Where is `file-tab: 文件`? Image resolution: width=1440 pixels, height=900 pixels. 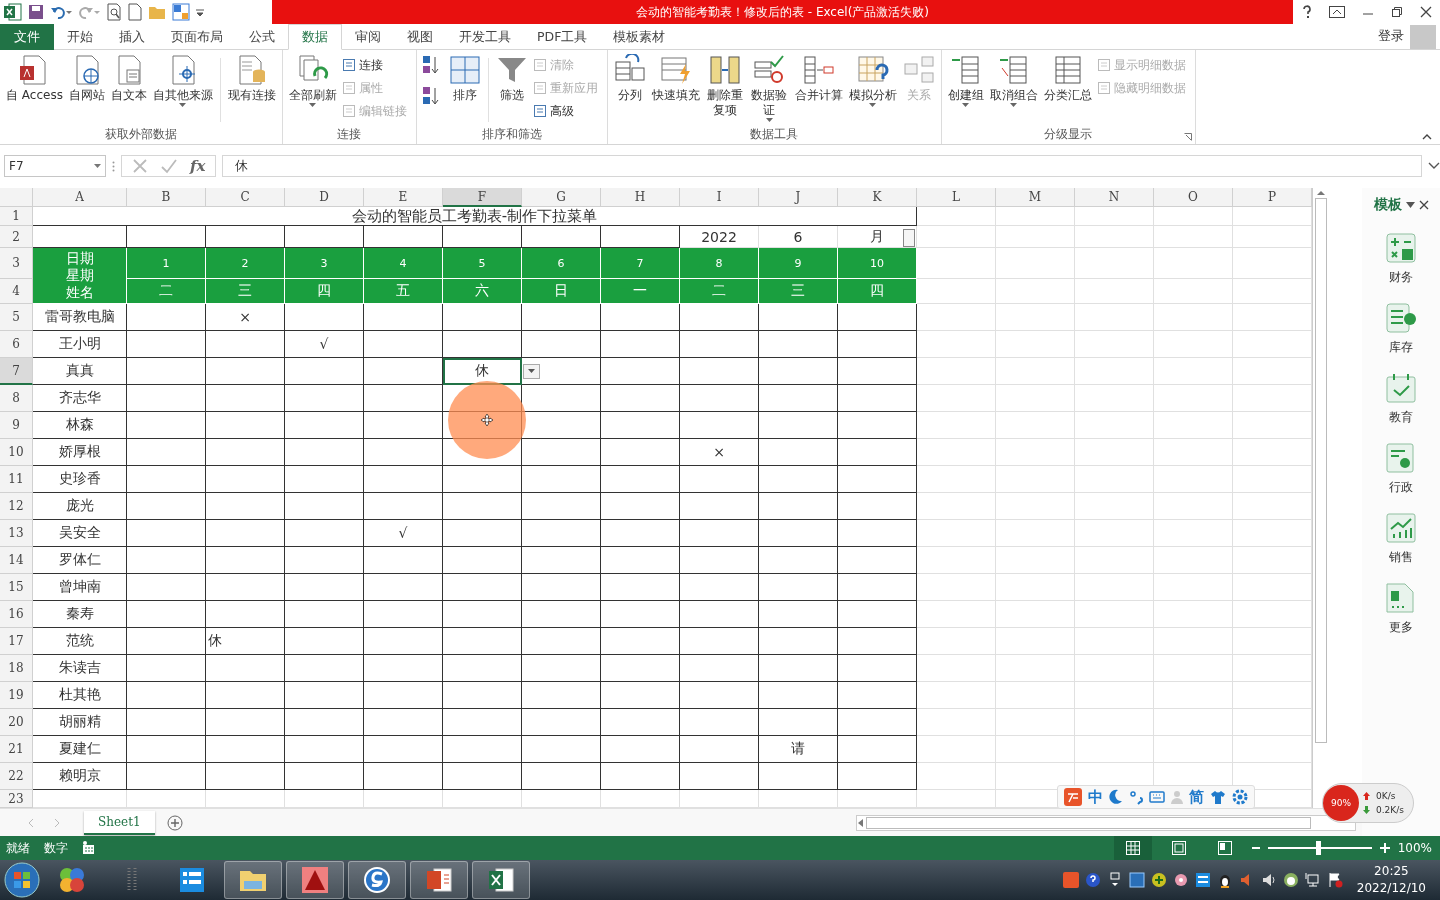
file-tab: 文件 is located at coordinates (27, 37).